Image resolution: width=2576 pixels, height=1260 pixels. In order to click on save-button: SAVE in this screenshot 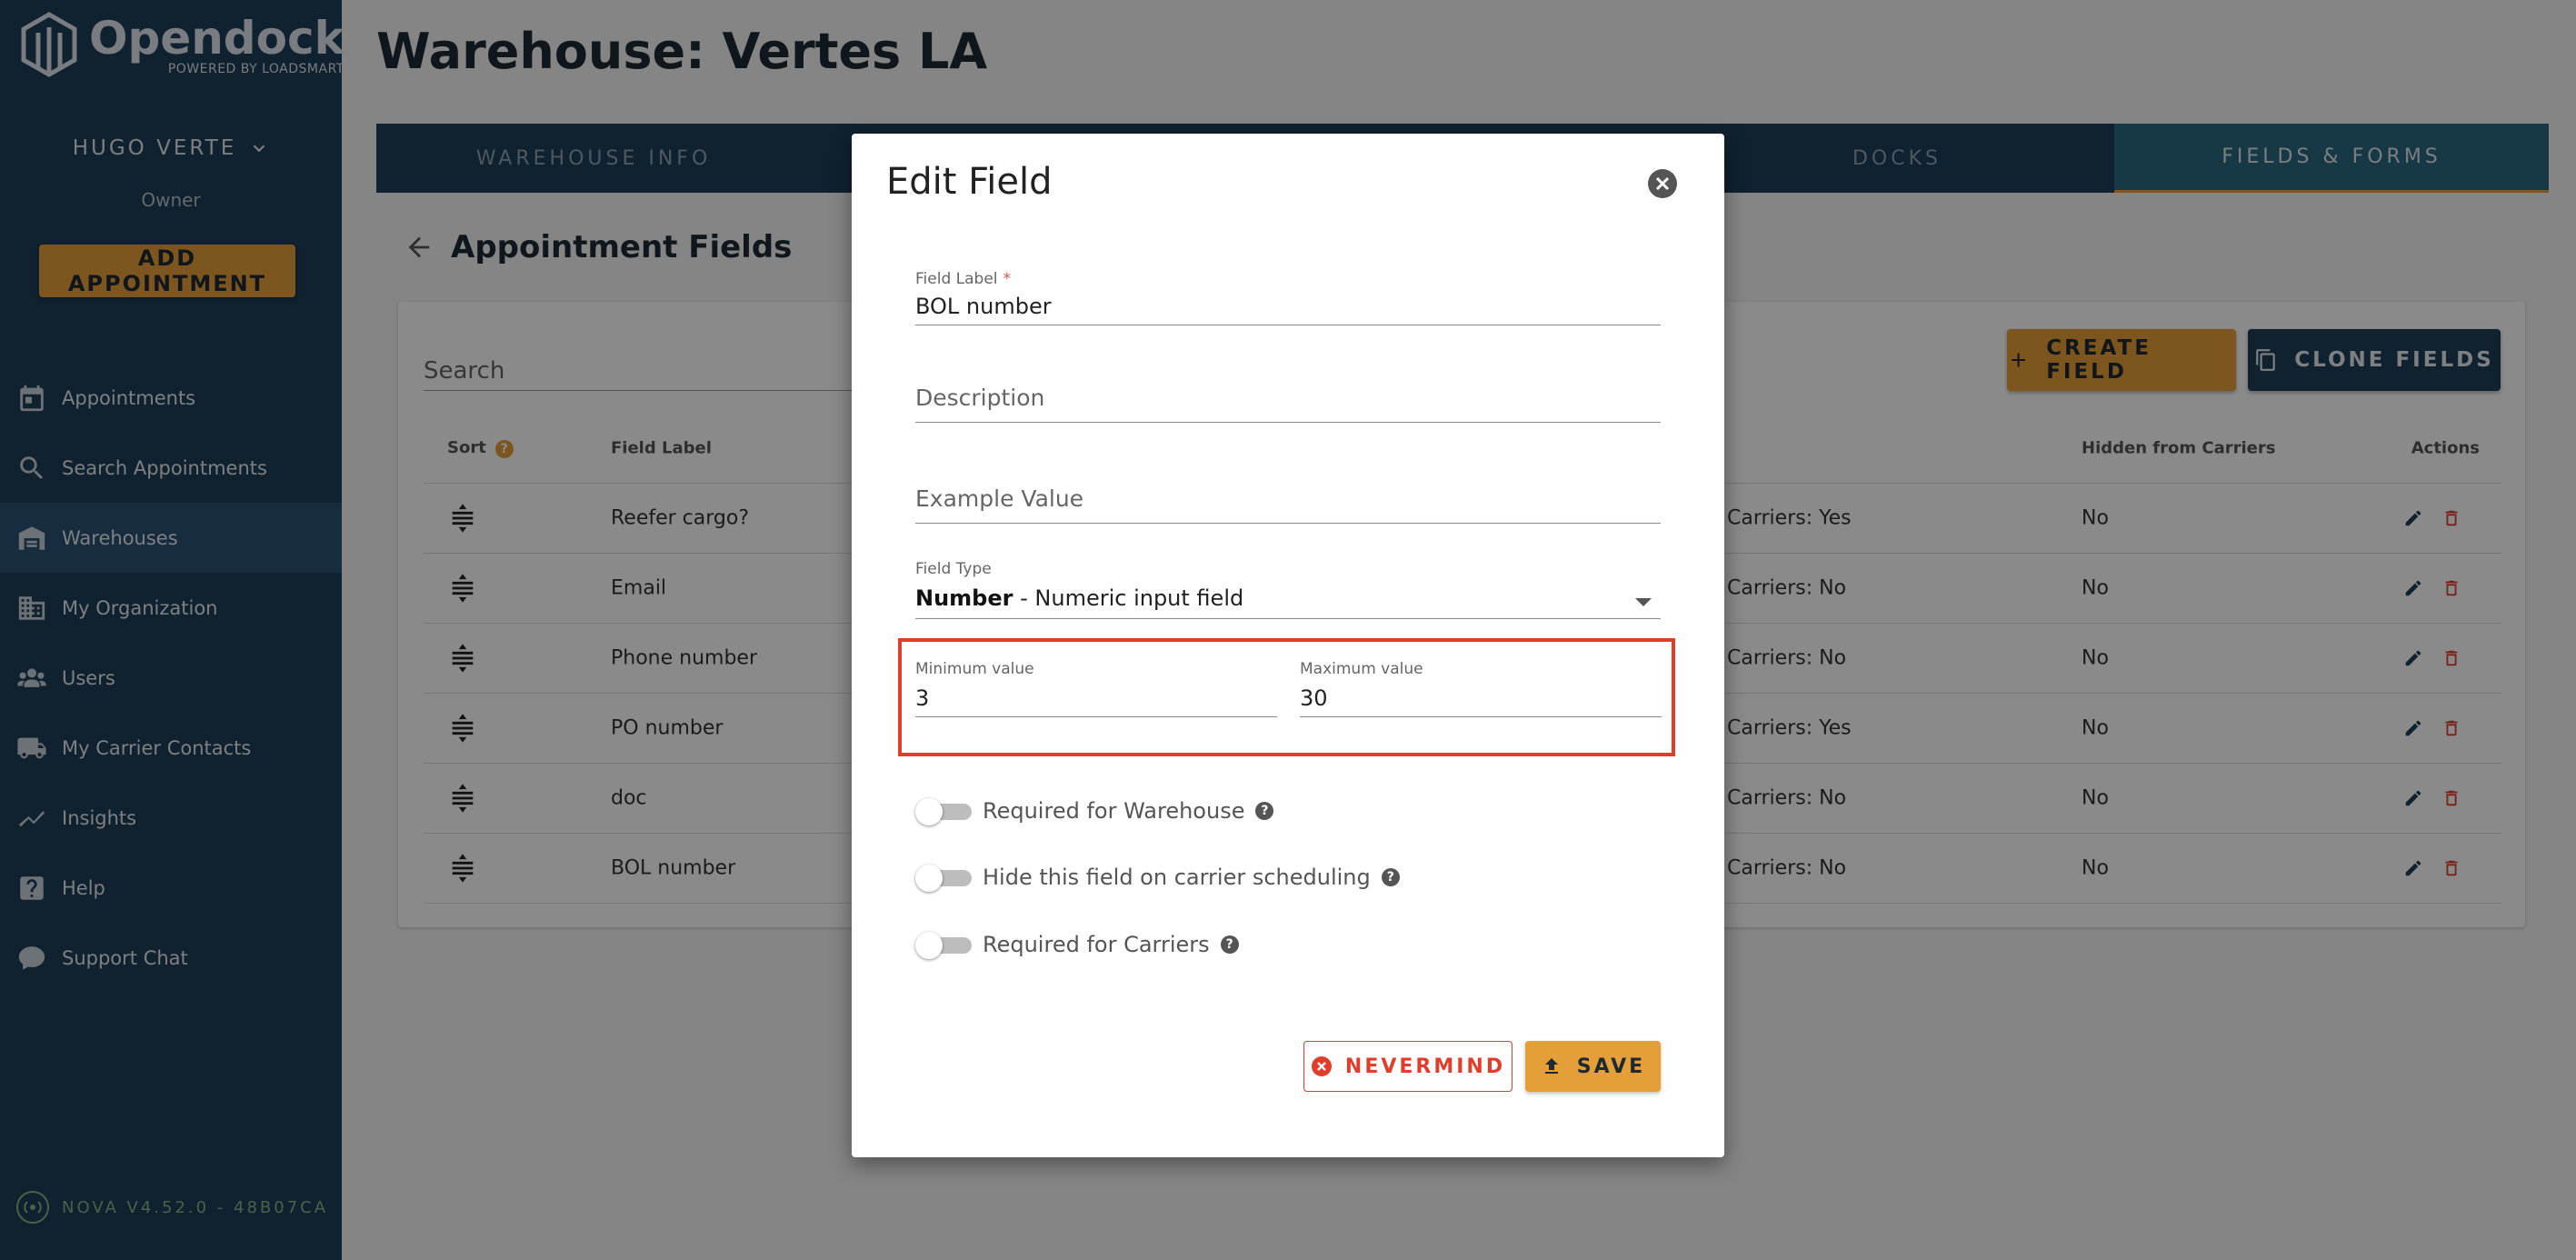, I will do `click(1593, 1066)`.